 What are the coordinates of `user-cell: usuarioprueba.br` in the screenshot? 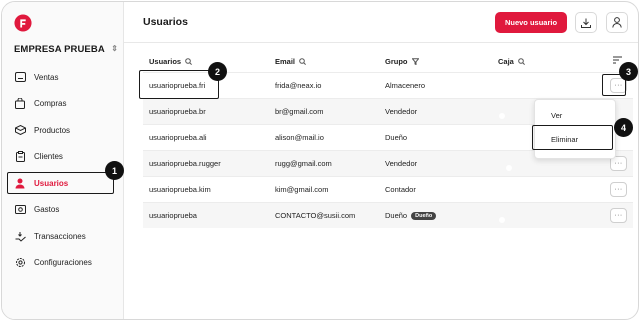 It's located at (177, 111).